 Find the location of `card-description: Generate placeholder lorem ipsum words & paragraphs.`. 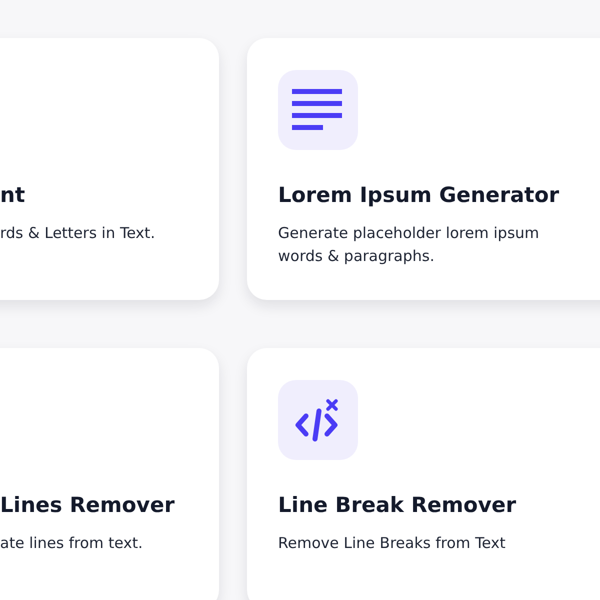

card-description: Generate placeholder lorem ipsum words & paragraphs. is located at coordinates (409, 245).